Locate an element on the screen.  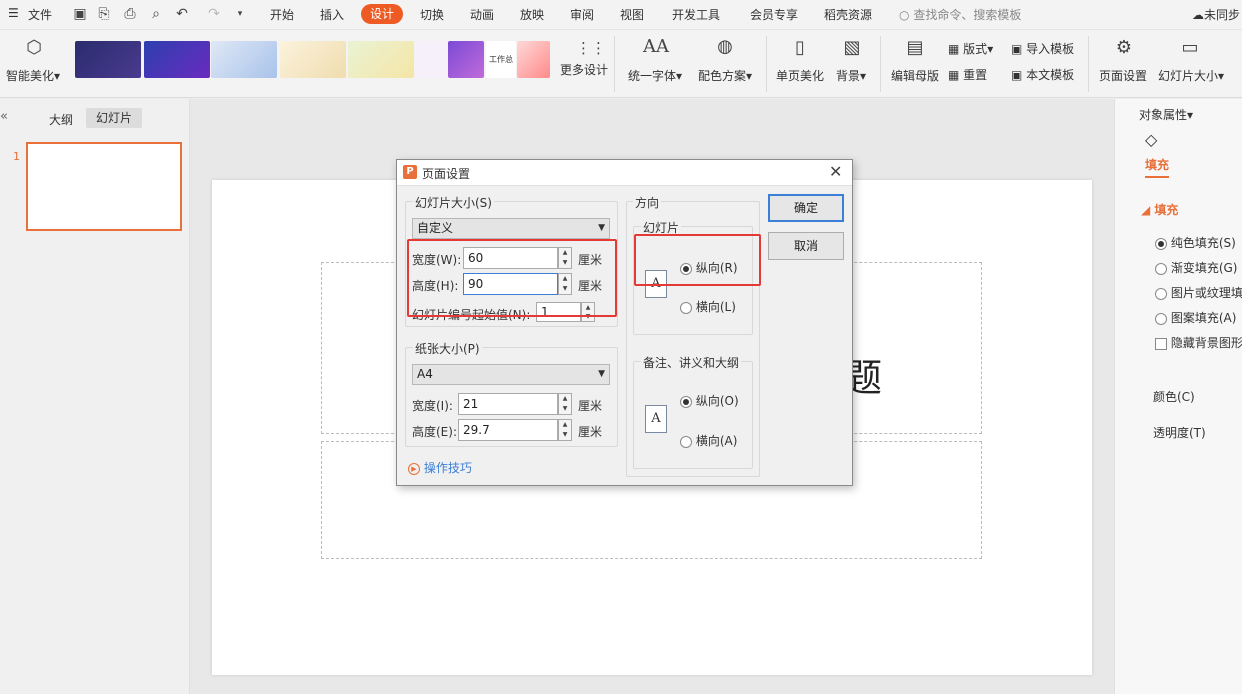
cancel-button: 取消 is located at coordinates (806, 246).